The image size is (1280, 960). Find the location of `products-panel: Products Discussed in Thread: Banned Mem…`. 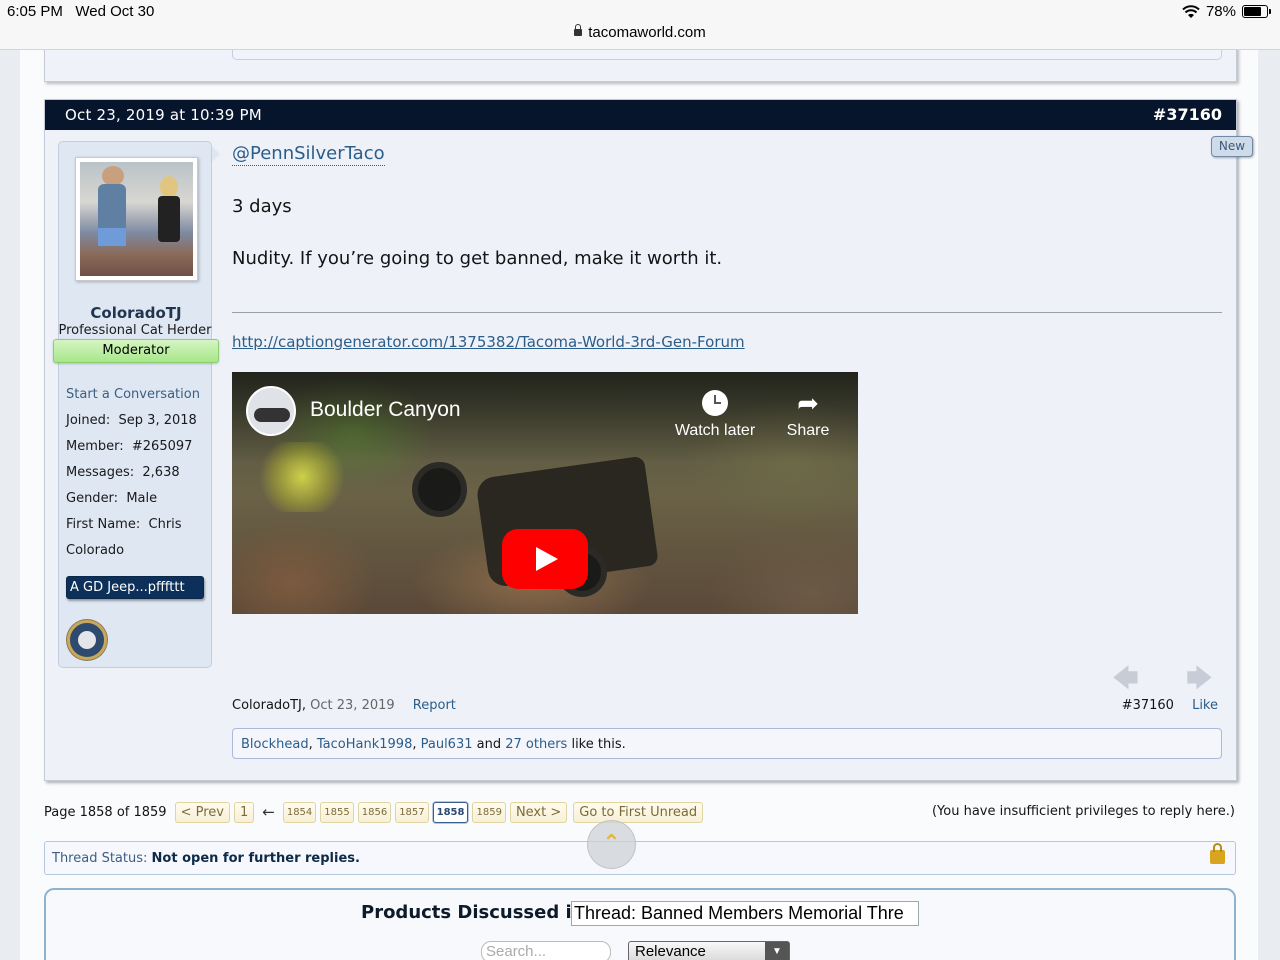

products-panel: Products Discussed in Thread: Banned Mem… is located at coordinates (640, 924).